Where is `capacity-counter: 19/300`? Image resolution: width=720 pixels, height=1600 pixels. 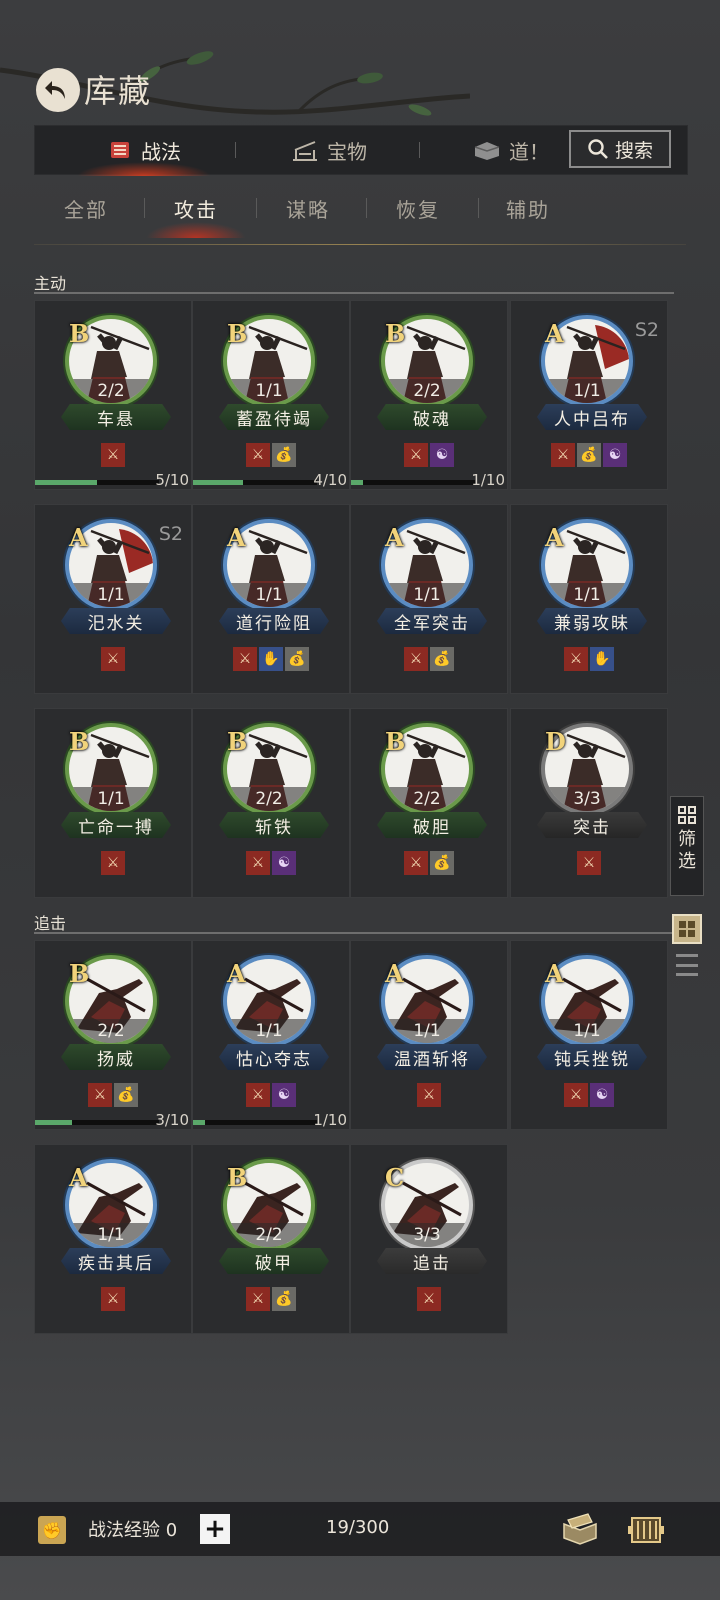
capacity-counter: 19/300 is located at coordinates (358, 1527).